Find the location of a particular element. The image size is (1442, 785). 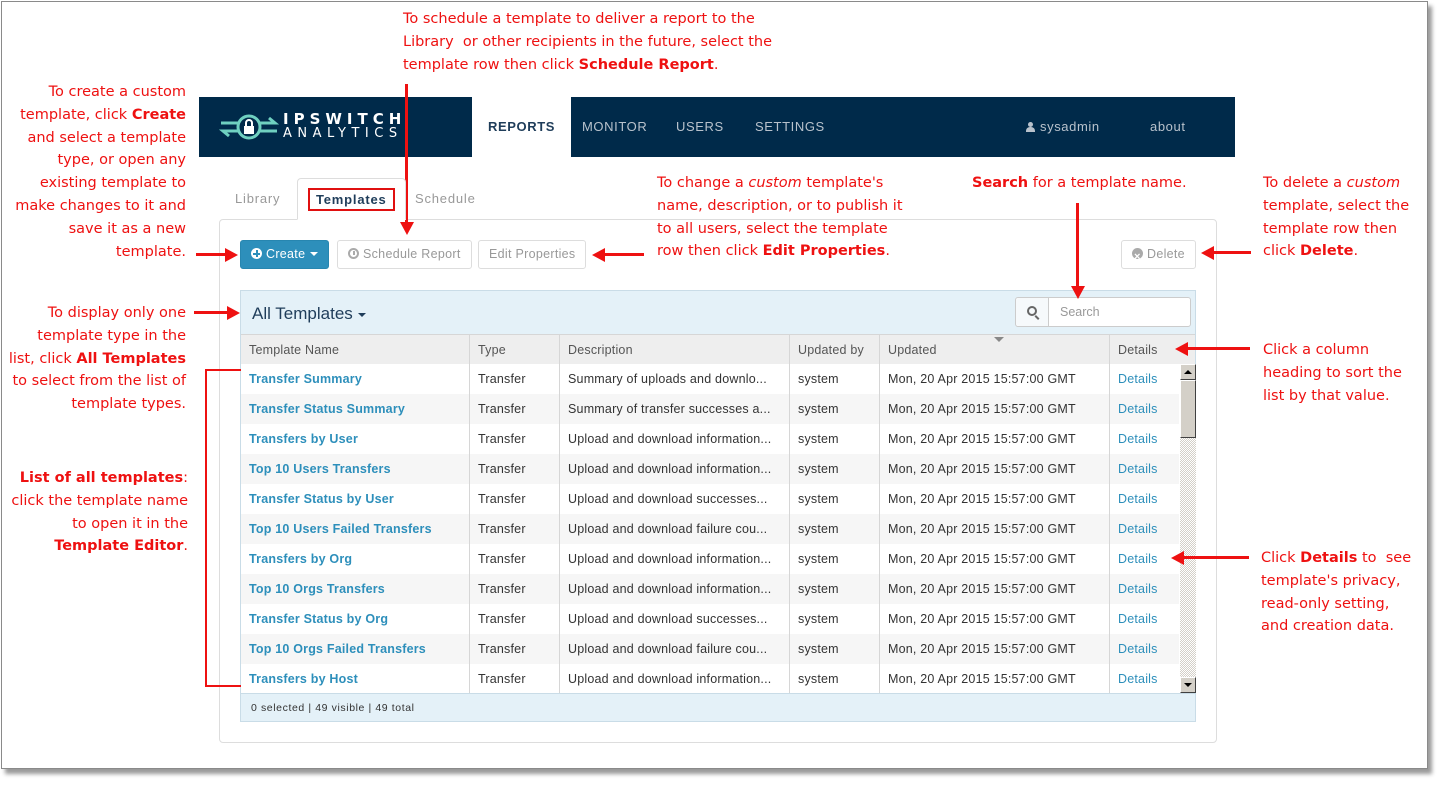

tab-templates-label: Templates is located at coordinates (351, 199).